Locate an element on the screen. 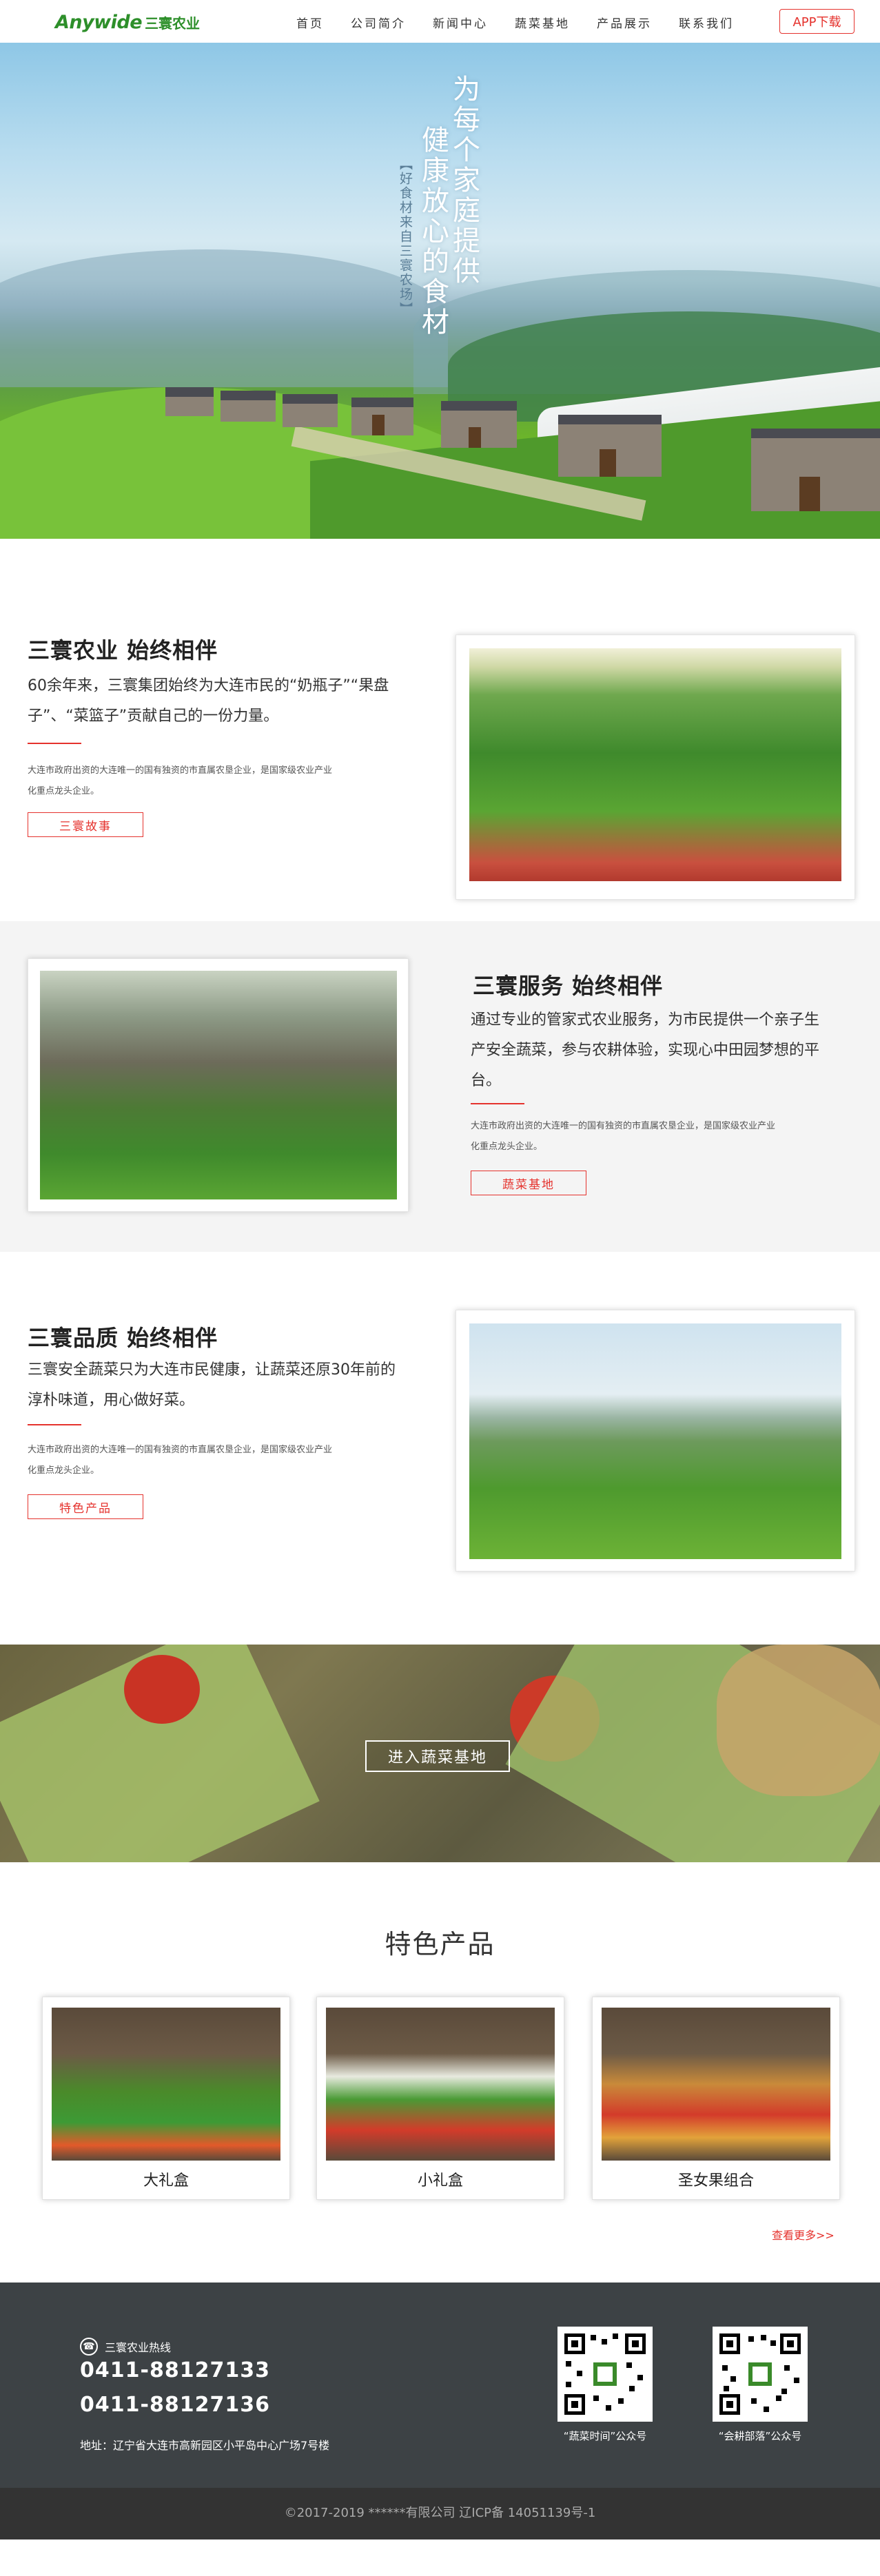 The width and height of the screenshot is (880, 2576). product-name: 圣女果组合 is located at coordinates (716, 2179).